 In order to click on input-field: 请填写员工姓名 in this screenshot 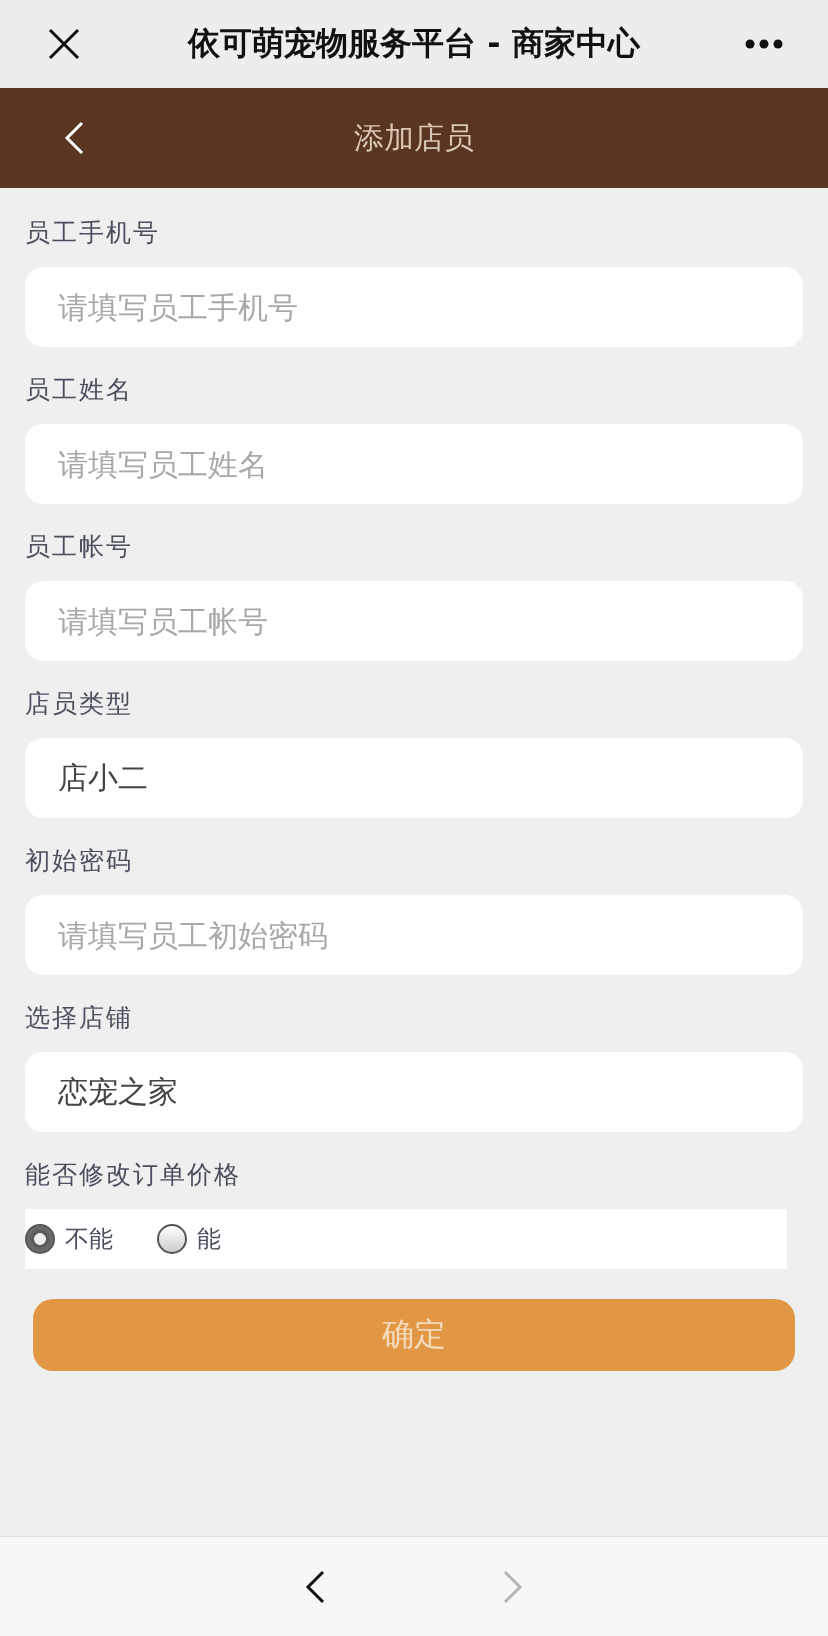, I will do `click(414, 464)`.